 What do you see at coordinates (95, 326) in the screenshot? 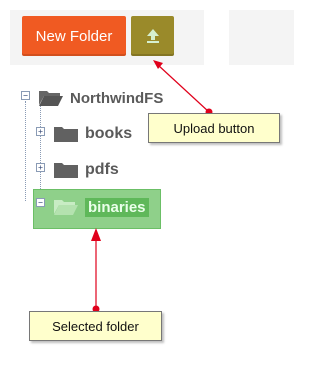
I see `selected-folder-callout: Selected folder` at bounding box center [95, 326].